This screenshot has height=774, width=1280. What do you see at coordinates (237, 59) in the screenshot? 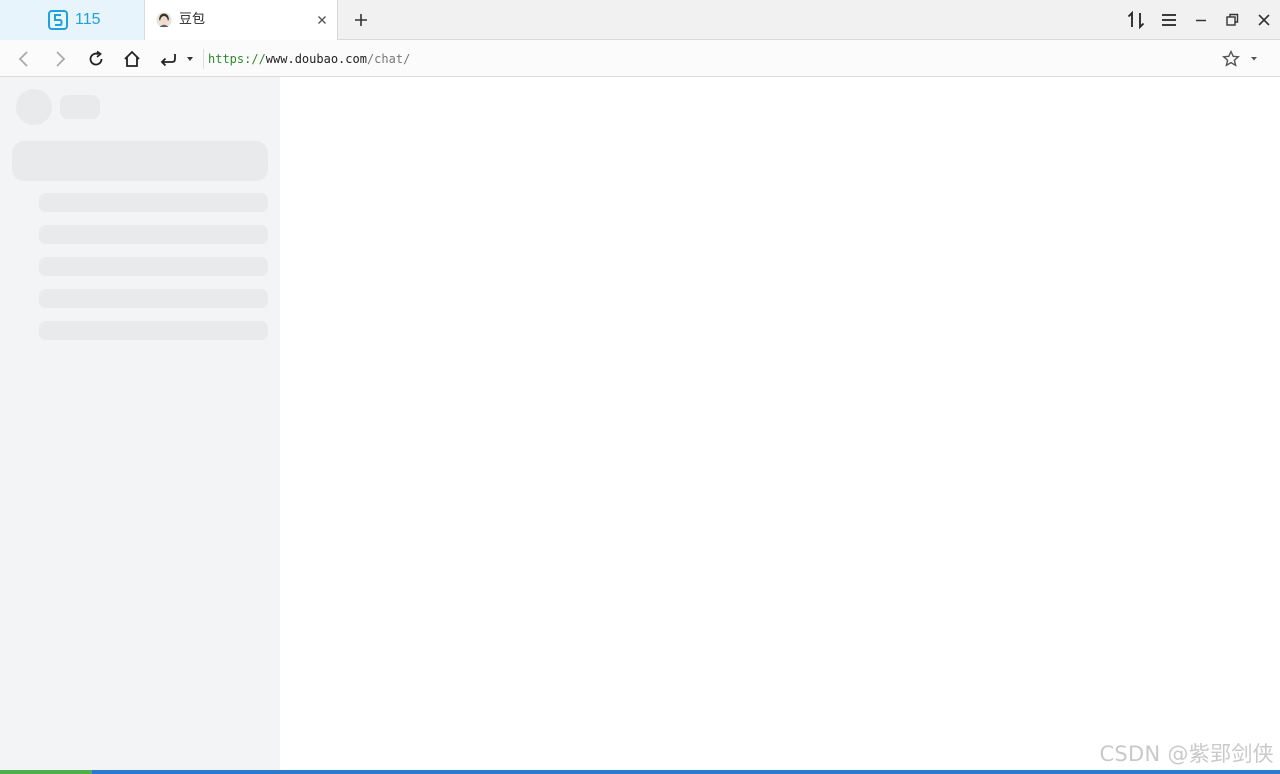
I see `url-scheme: https://` at bounding box center [237, 59].